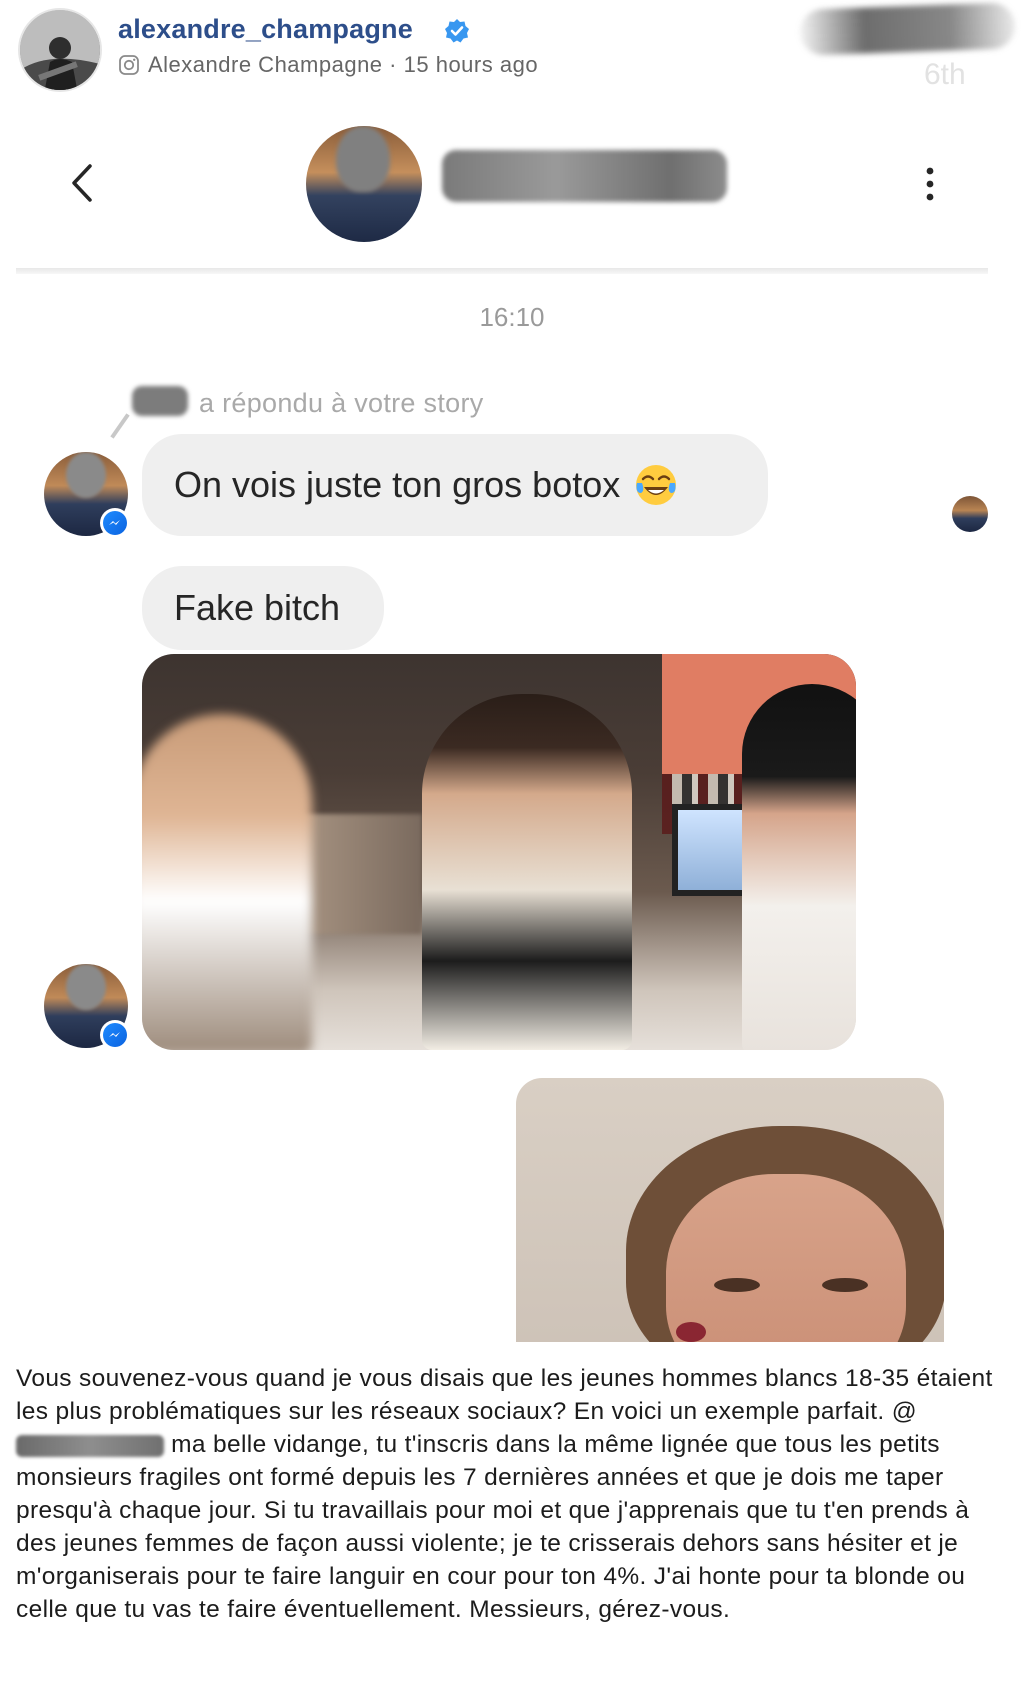  What do you see at coordinates (341, 403) in the screenshot?
I see `story-reply-note: a répondu à votre story` at bounding box center [341, 403].